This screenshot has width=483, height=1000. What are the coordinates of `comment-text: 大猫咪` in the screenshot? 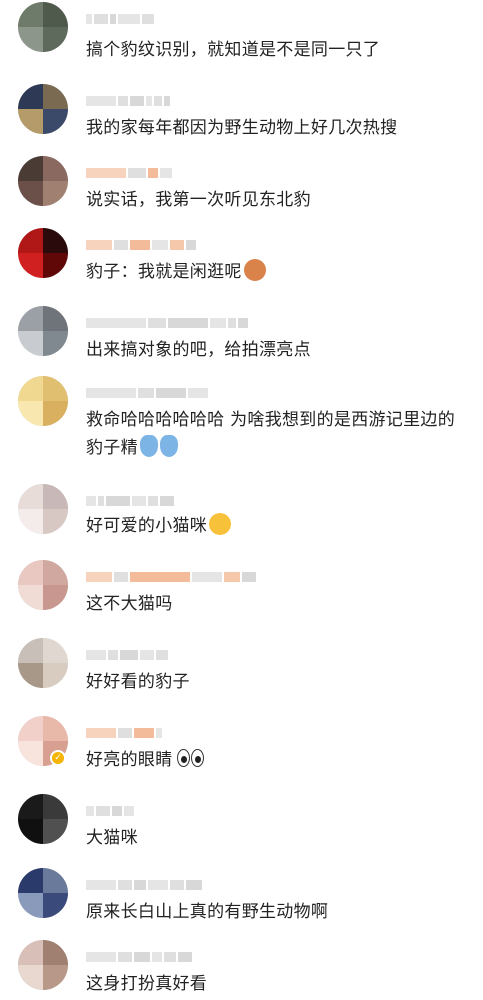 It's located at (275, 838).